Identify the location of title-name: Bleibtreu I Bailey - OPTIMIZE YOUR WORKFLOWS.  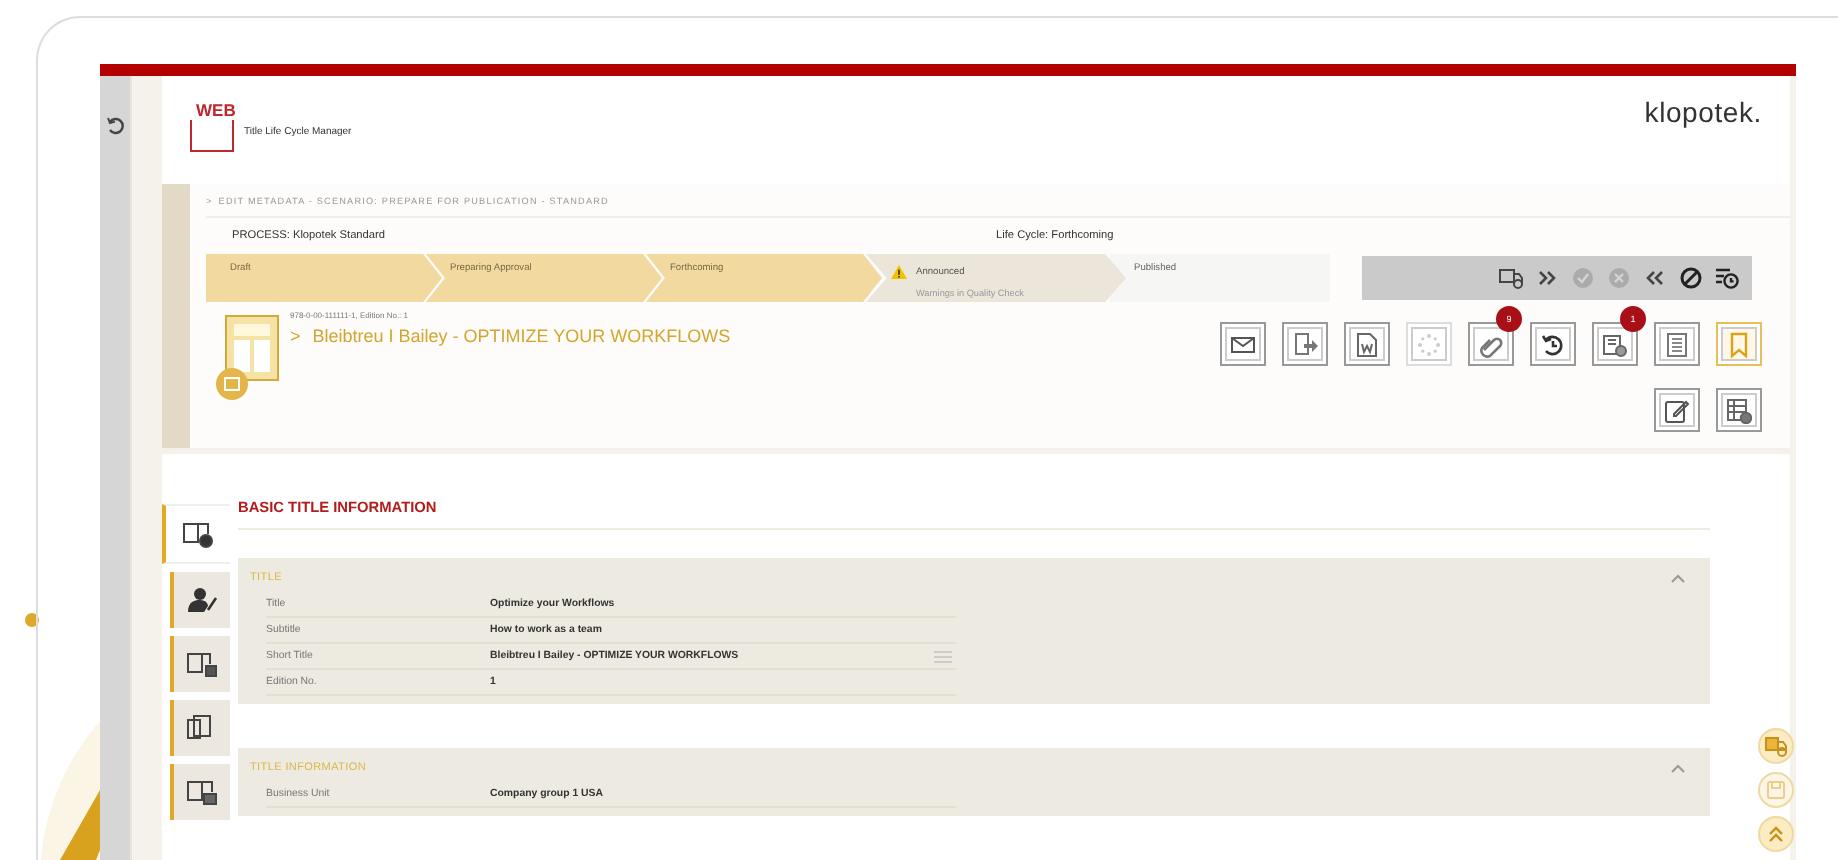
(521, 336).